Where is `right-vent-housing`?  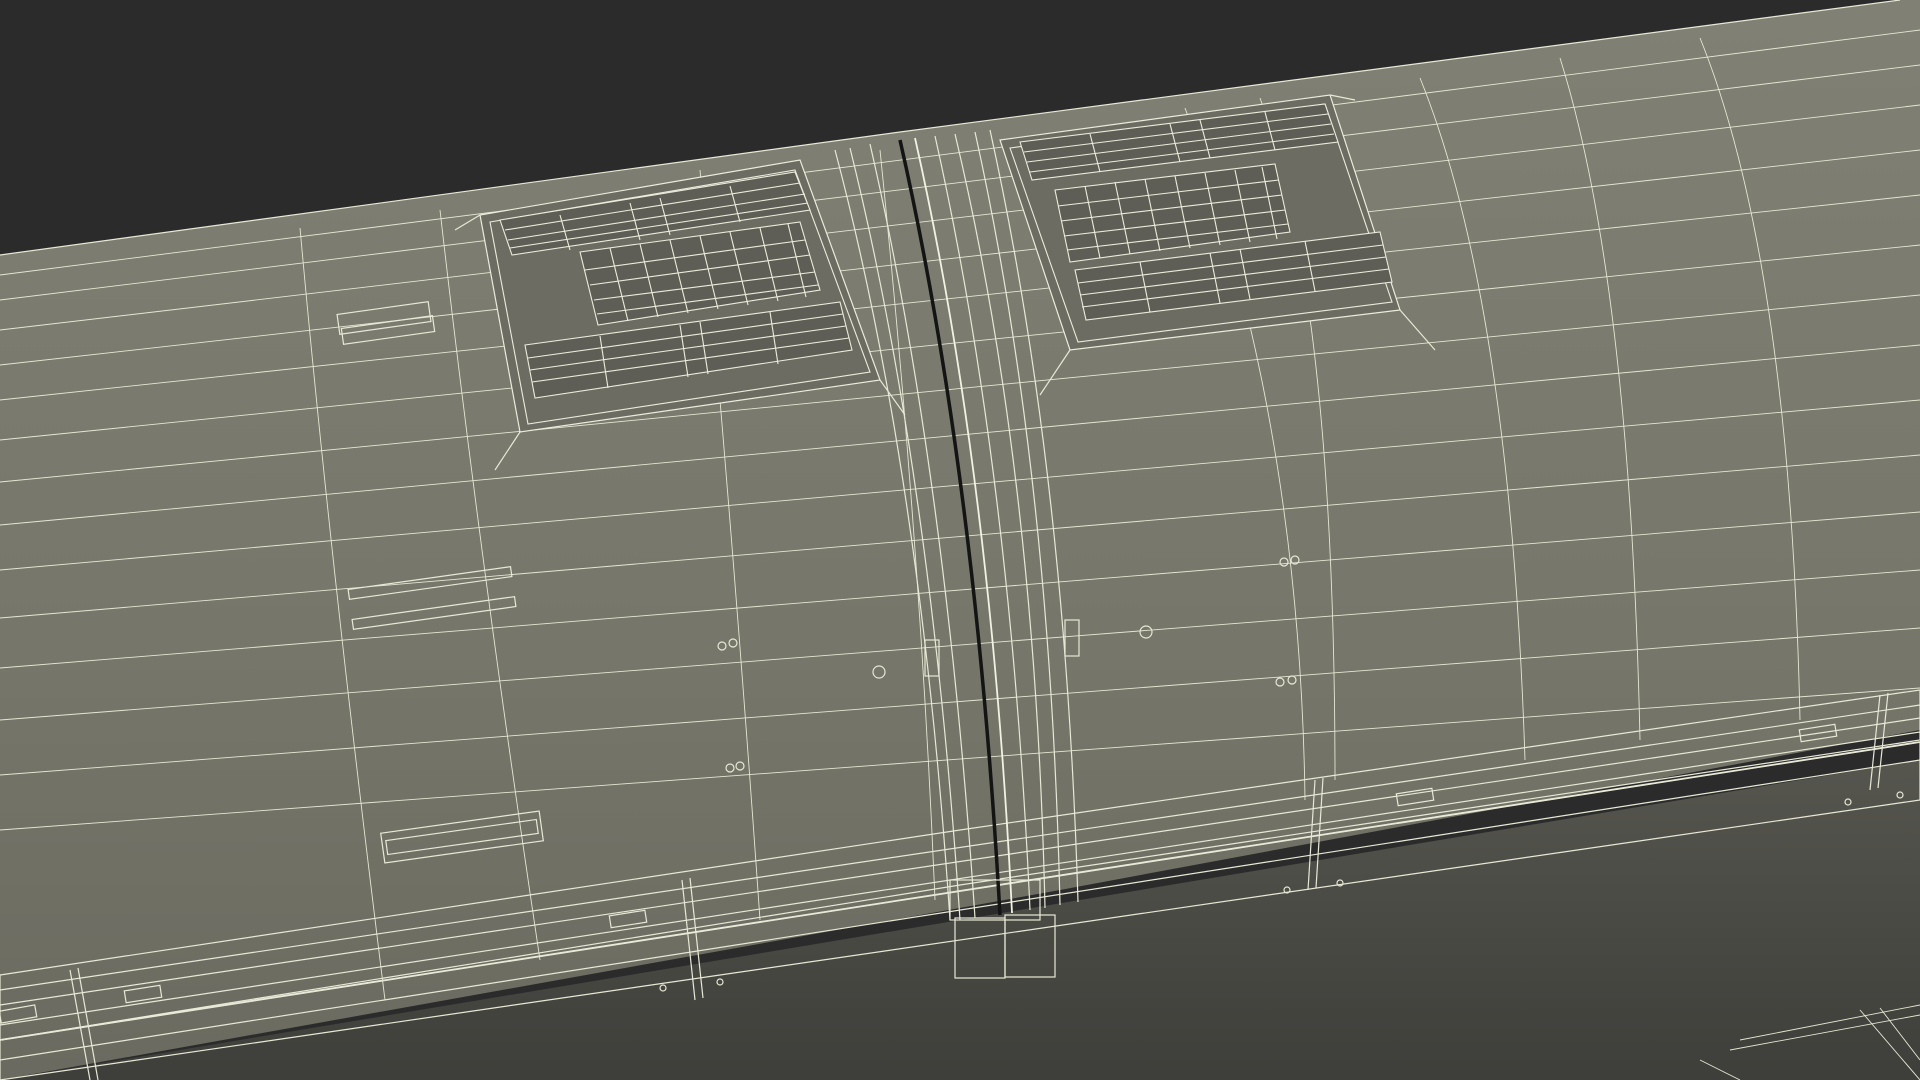 right-vent-housing is located at coordinates (1200, 222).